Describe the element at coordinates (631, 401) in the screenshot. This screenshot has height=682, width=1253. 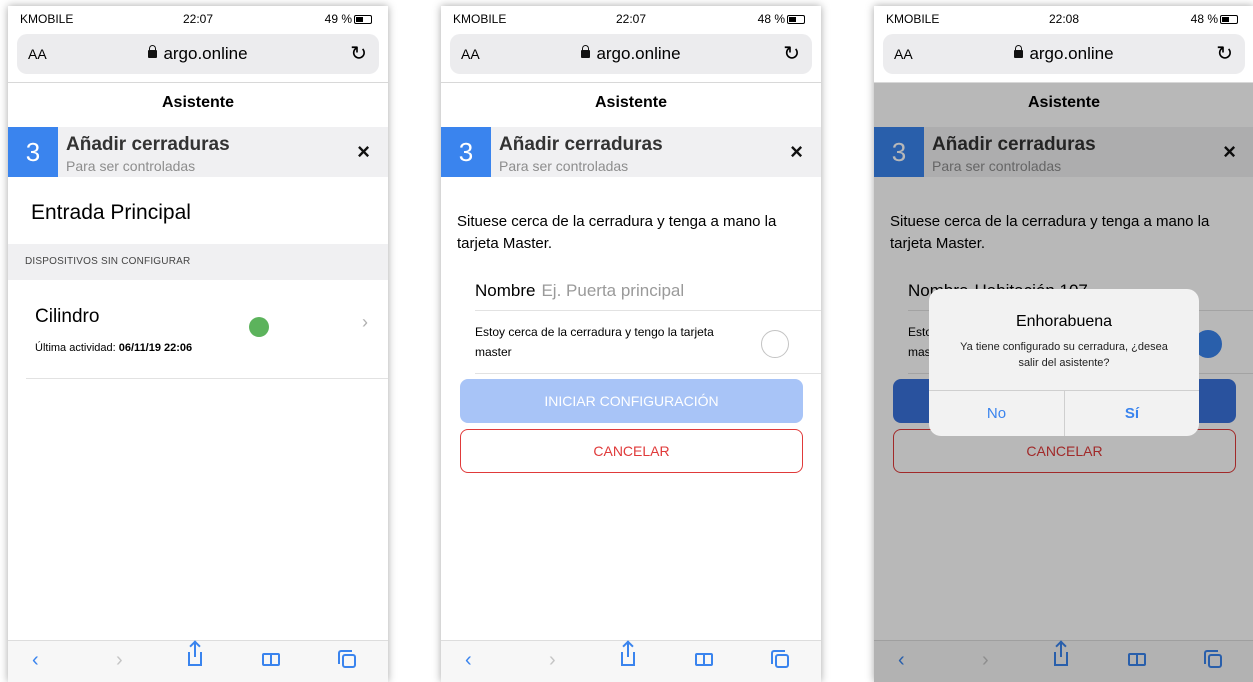
I see `start-config-button: INICIAR CONFIGURACIÓN` at that location.